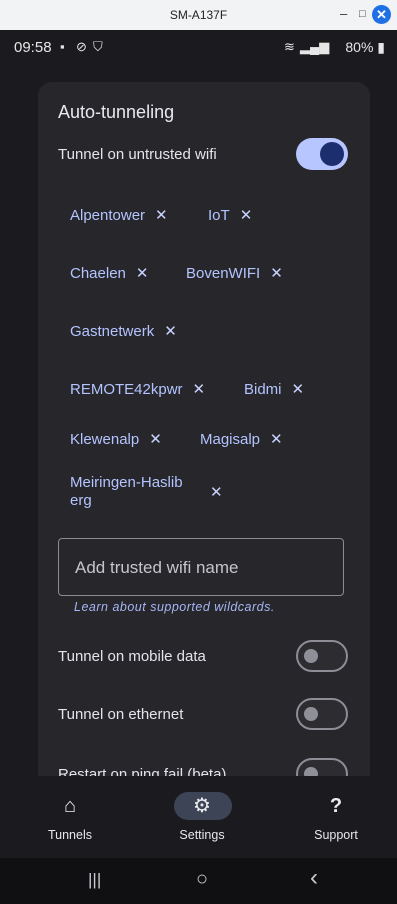 The image size is (397, 904). What do you see at coordinates (315, 46) in the screenshot?
I see `signal-icon: ▂▄▆` at bounding box center [315, 46].